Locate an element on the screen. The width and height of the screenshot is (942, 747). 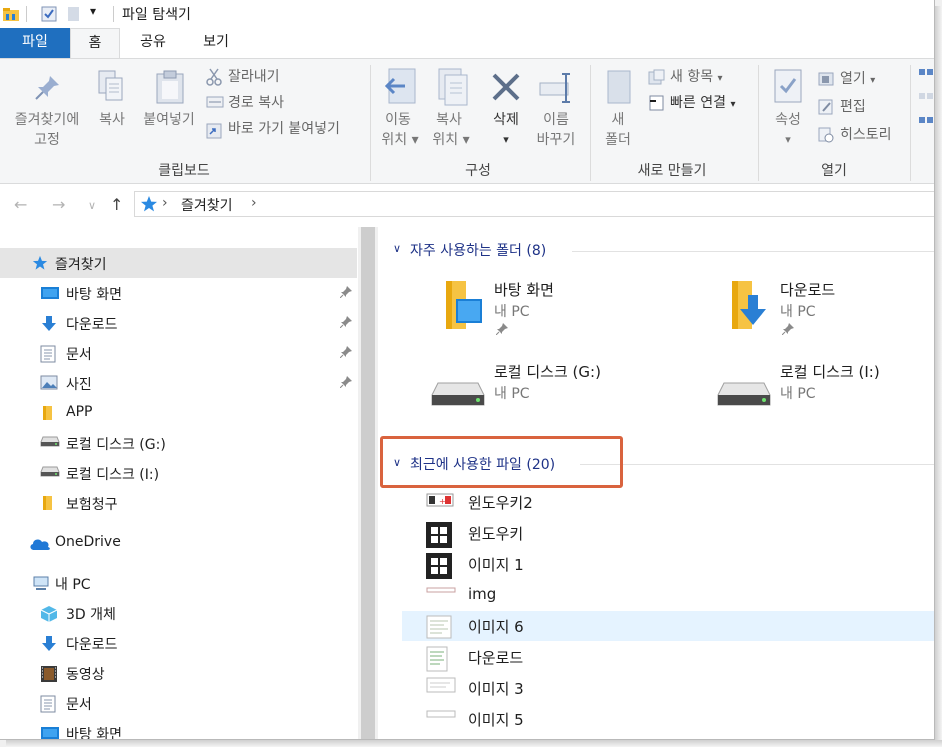
copy-label: 복사 is located at coordinates (112, 120).